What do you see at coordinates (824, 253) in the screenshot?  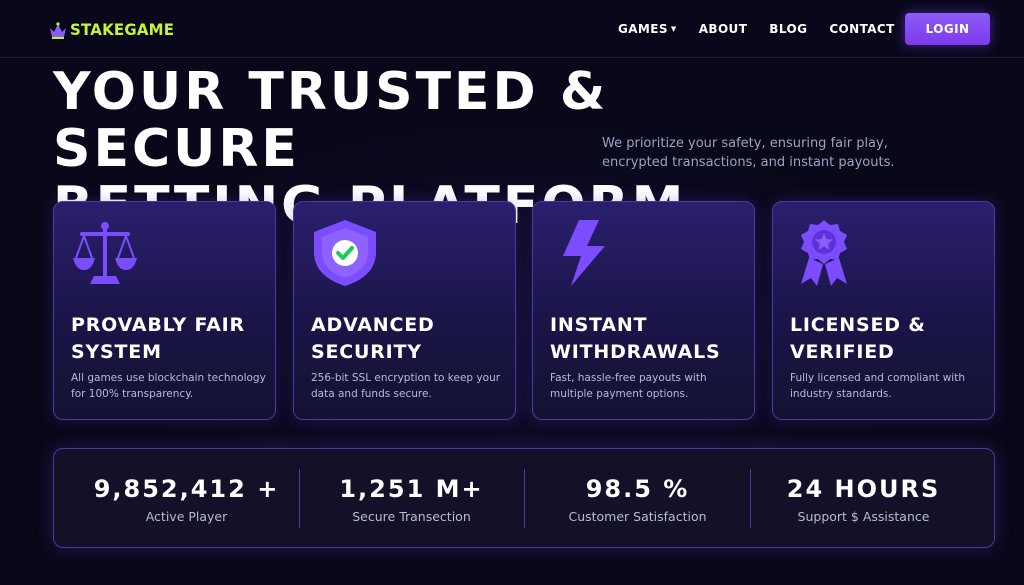 I see `award-badge-icon` at bounding box center [824, 253].